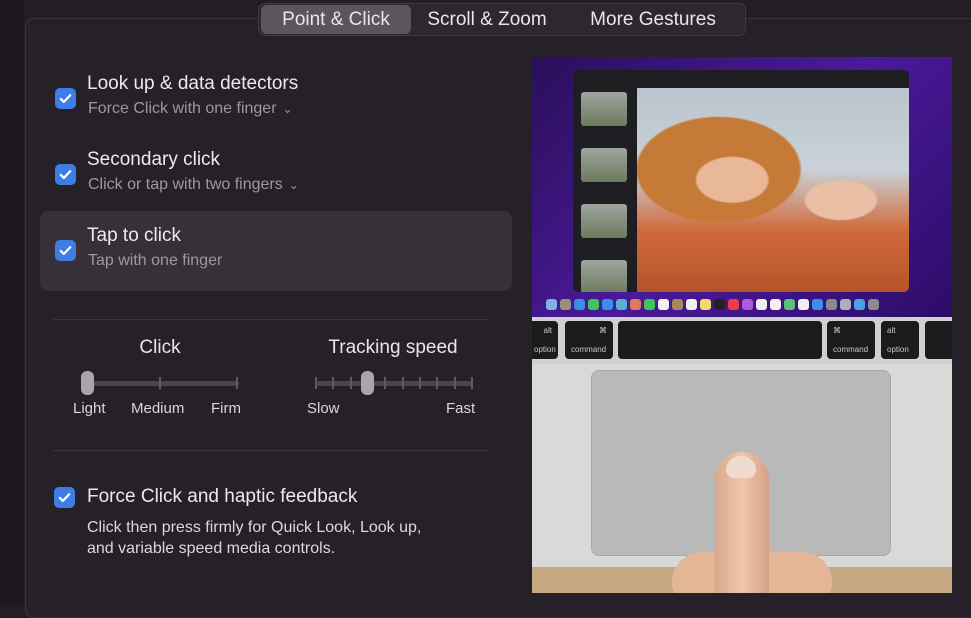  I want to click on tracking-slow-label: Slow, so click(323, 408).